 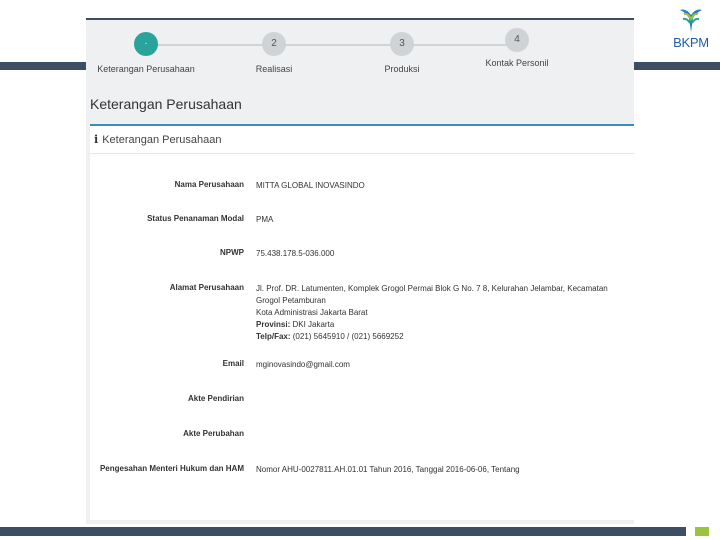 What do you see at coordinates (312, 312) in the screenshot?
I see `address-line-2: Kota Administrasi Jakarta Barat` at bounding box center [312, 312].